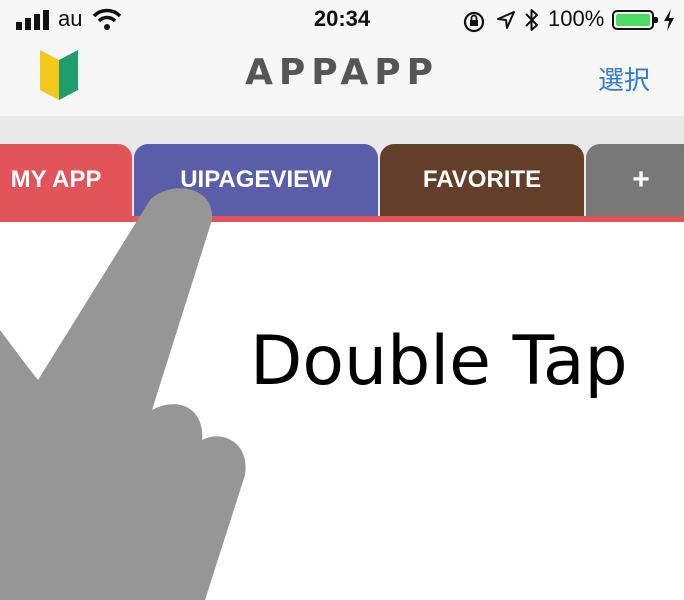  What do you see at coordinates (669, 20) in the screenshot?
I see `charging-bolt-icon` at bounding box center [669, 20].